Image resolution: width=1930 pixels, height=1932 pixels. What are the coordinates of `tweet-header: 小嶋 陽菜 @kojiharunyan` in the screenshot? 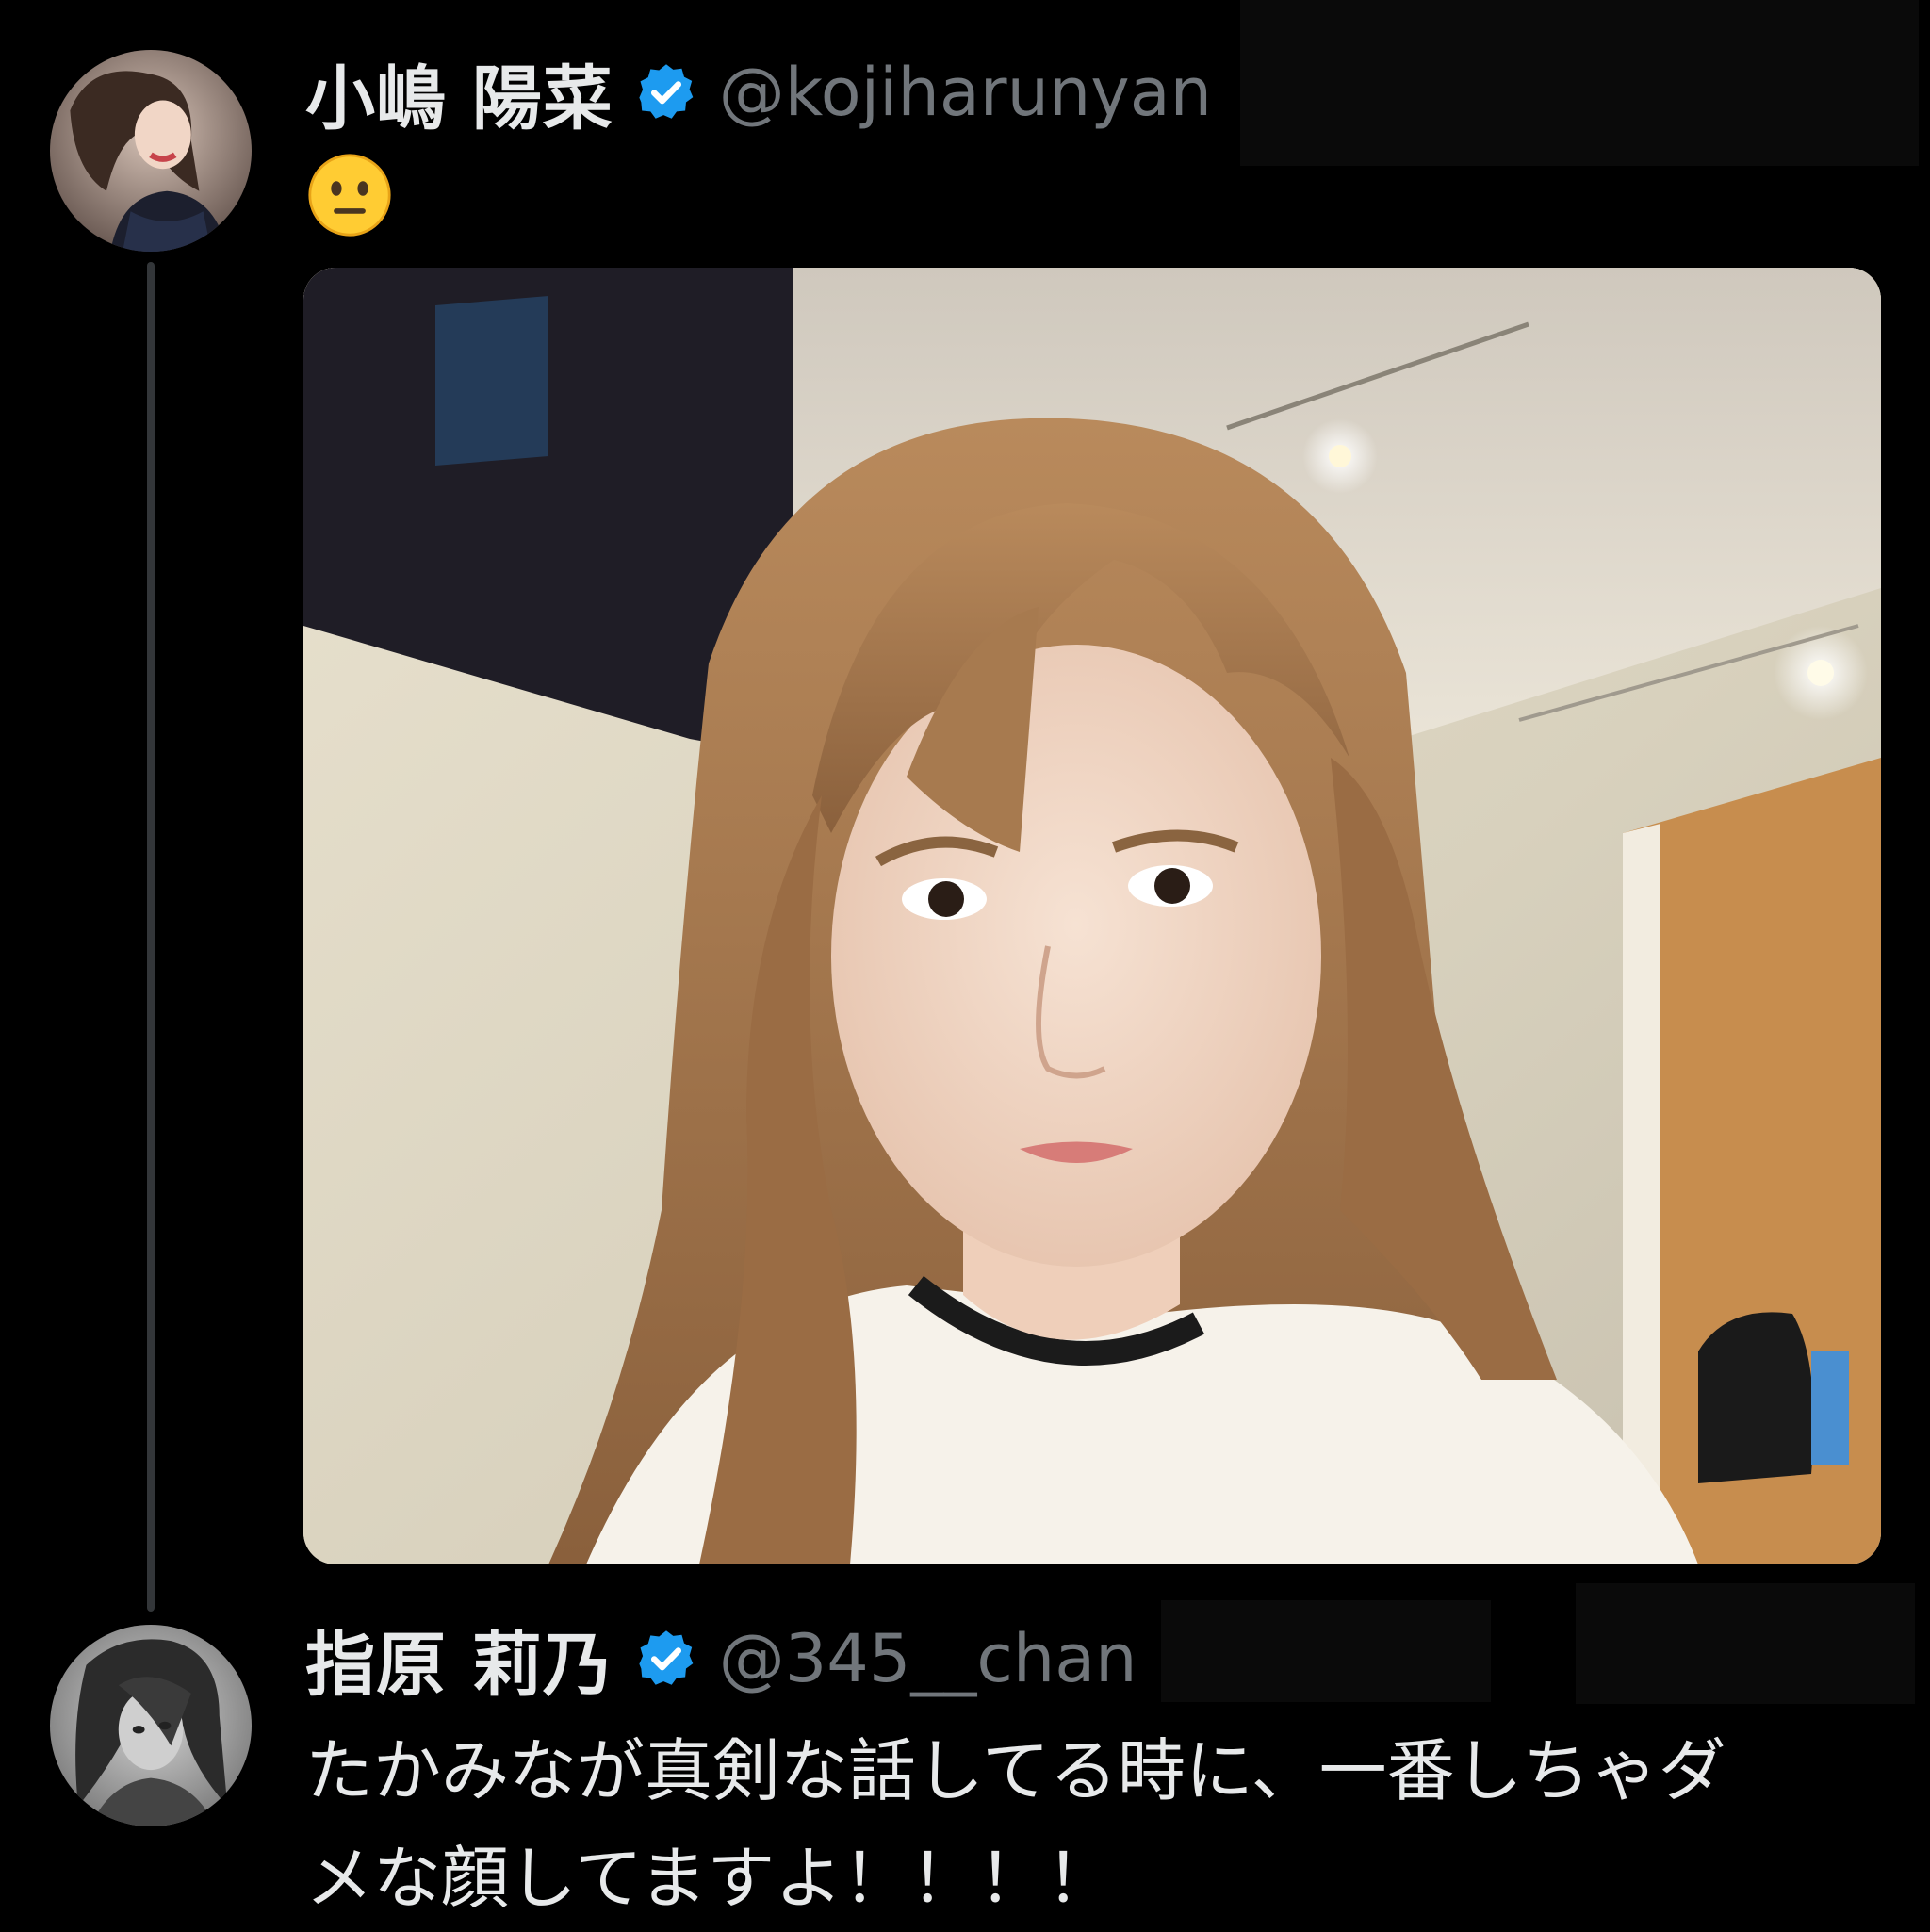 It's located at (758, 93).